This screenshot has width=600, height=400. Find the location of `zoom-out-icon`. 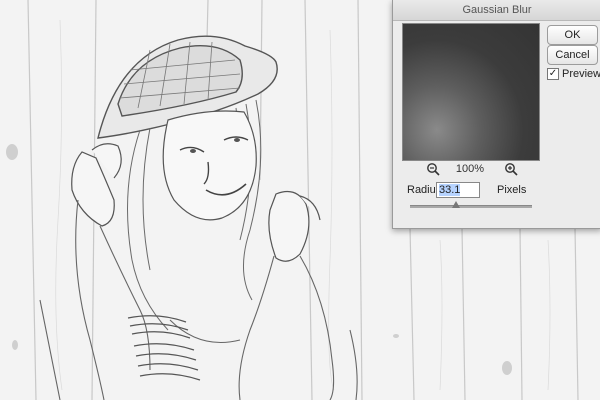

zoom-out-icon is located at coordinates (433, 169).